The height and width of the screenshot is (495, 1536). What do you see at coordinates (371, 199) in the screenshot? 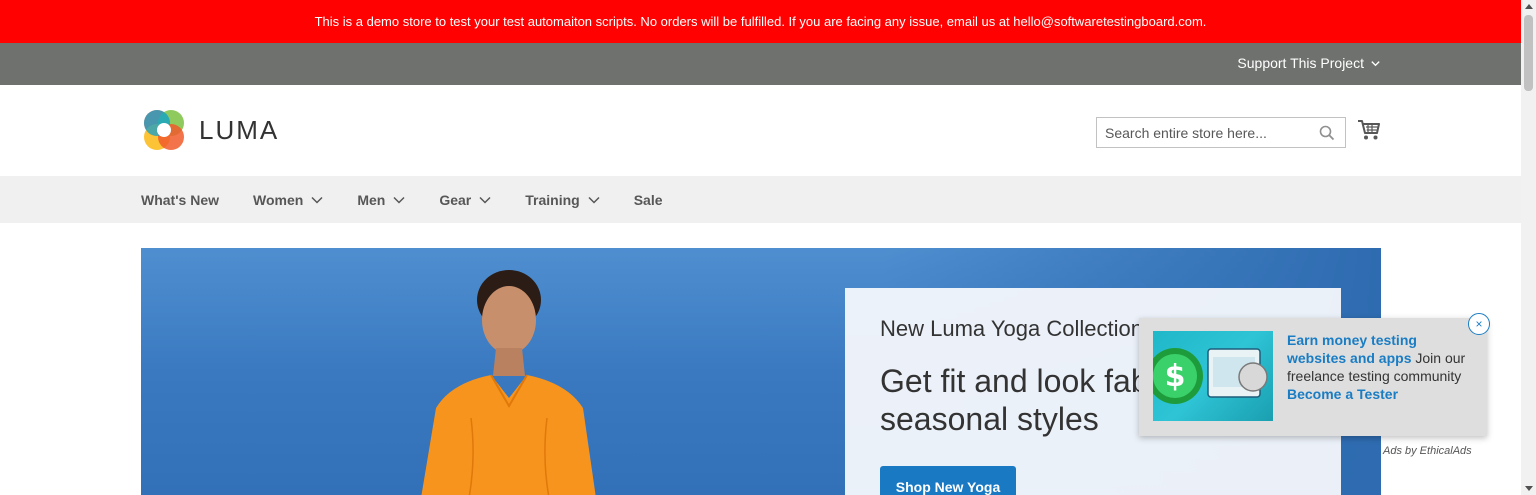
I see `nav-item-label: Men` at bounding box center [371, 199].